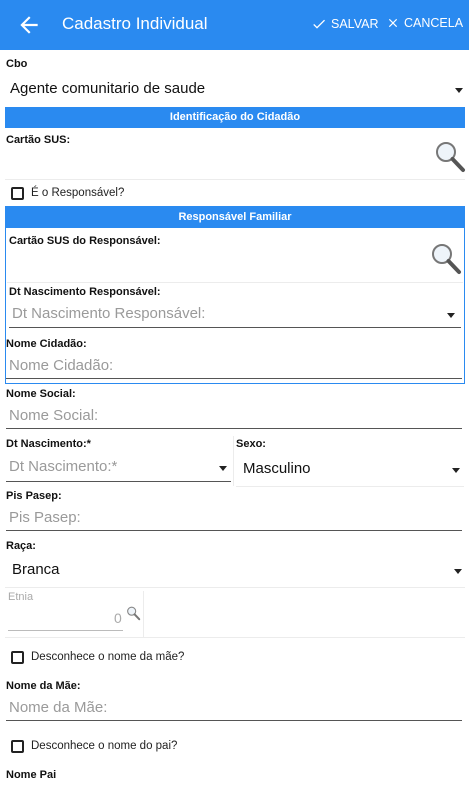 The width and height of the screenshot is (469, 800). I want to click on raca-label: Raça:, so click(21, 546).